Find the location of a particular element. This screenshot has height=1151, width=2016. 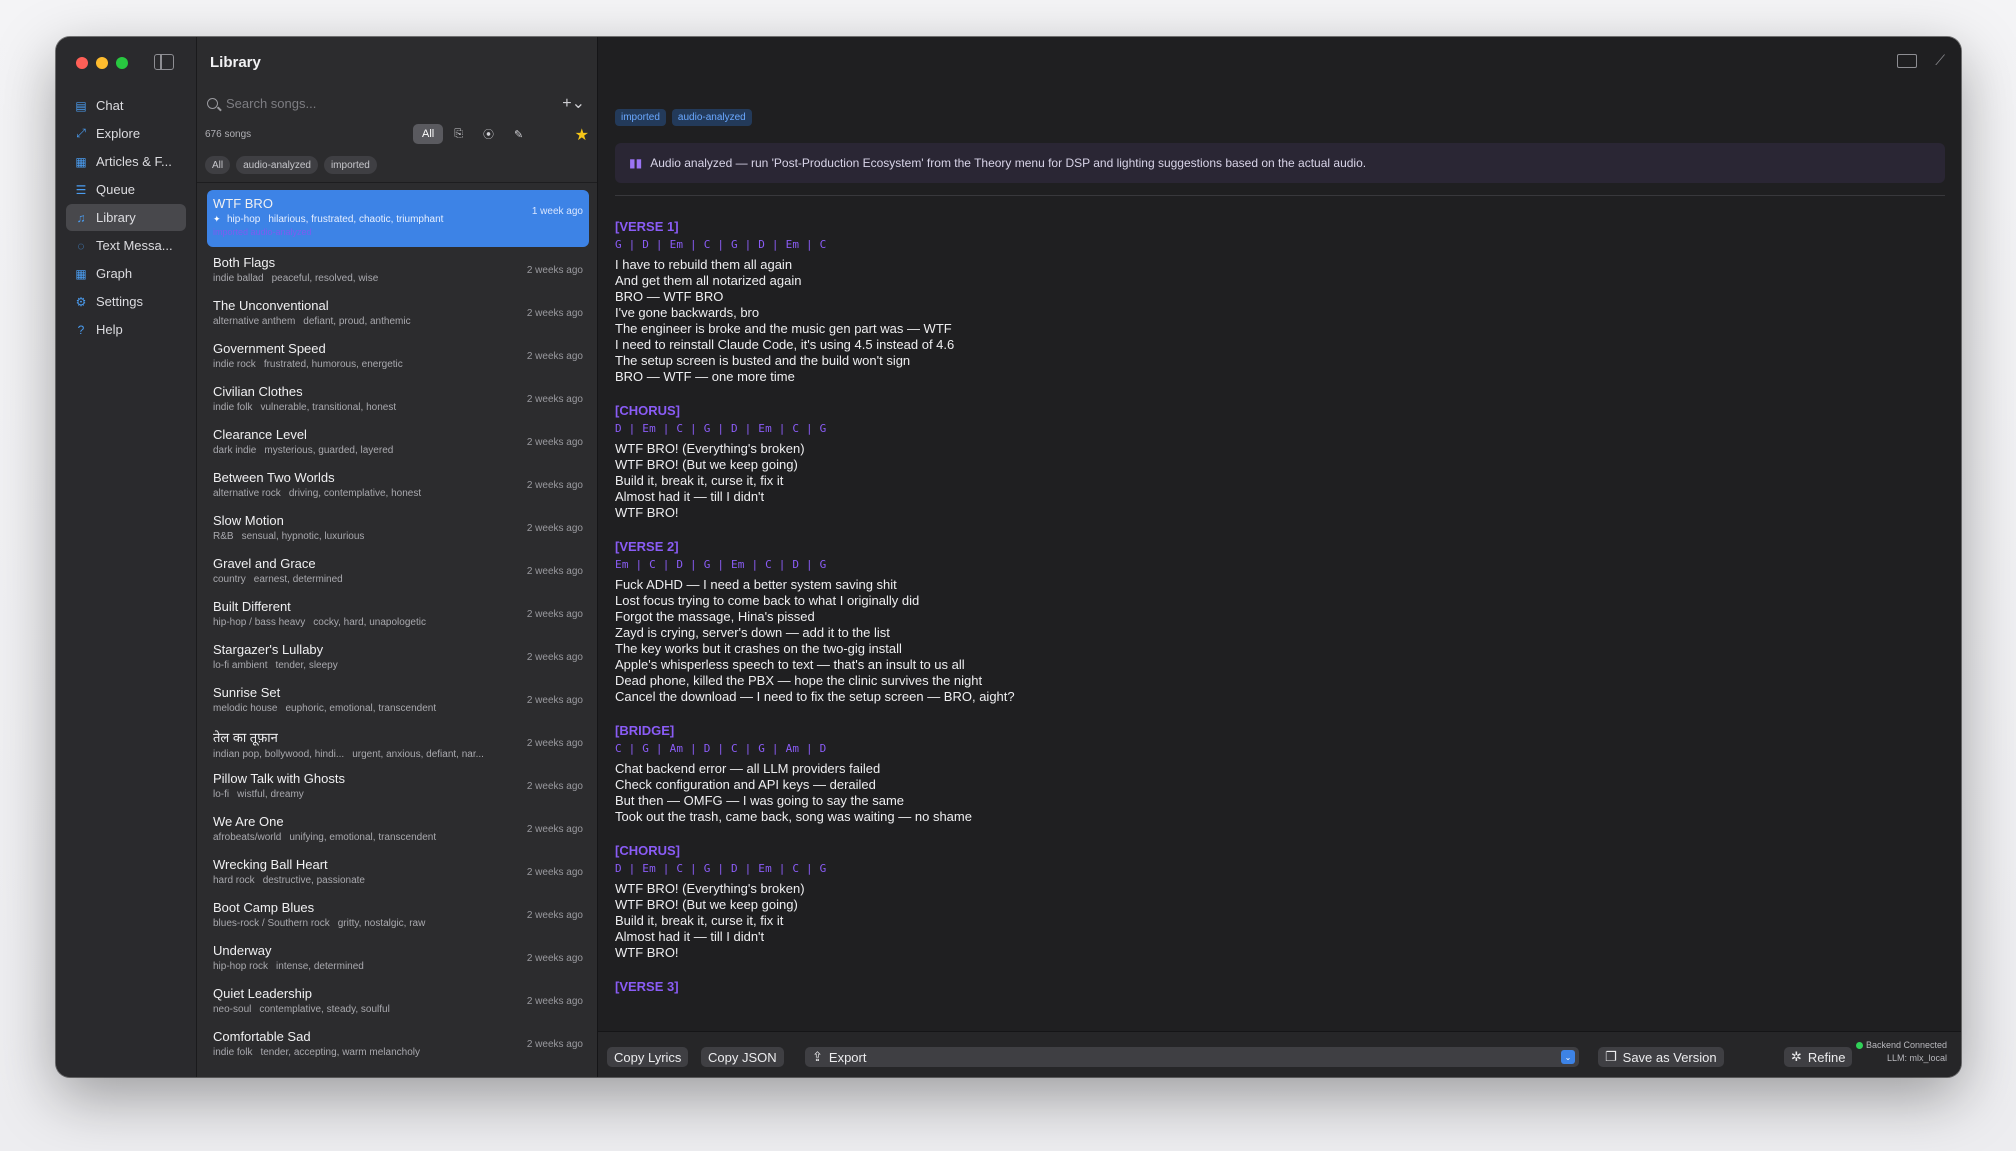

song-meta: indie ballad peaceful, resolved, wise is located at coordinates (363, 278).